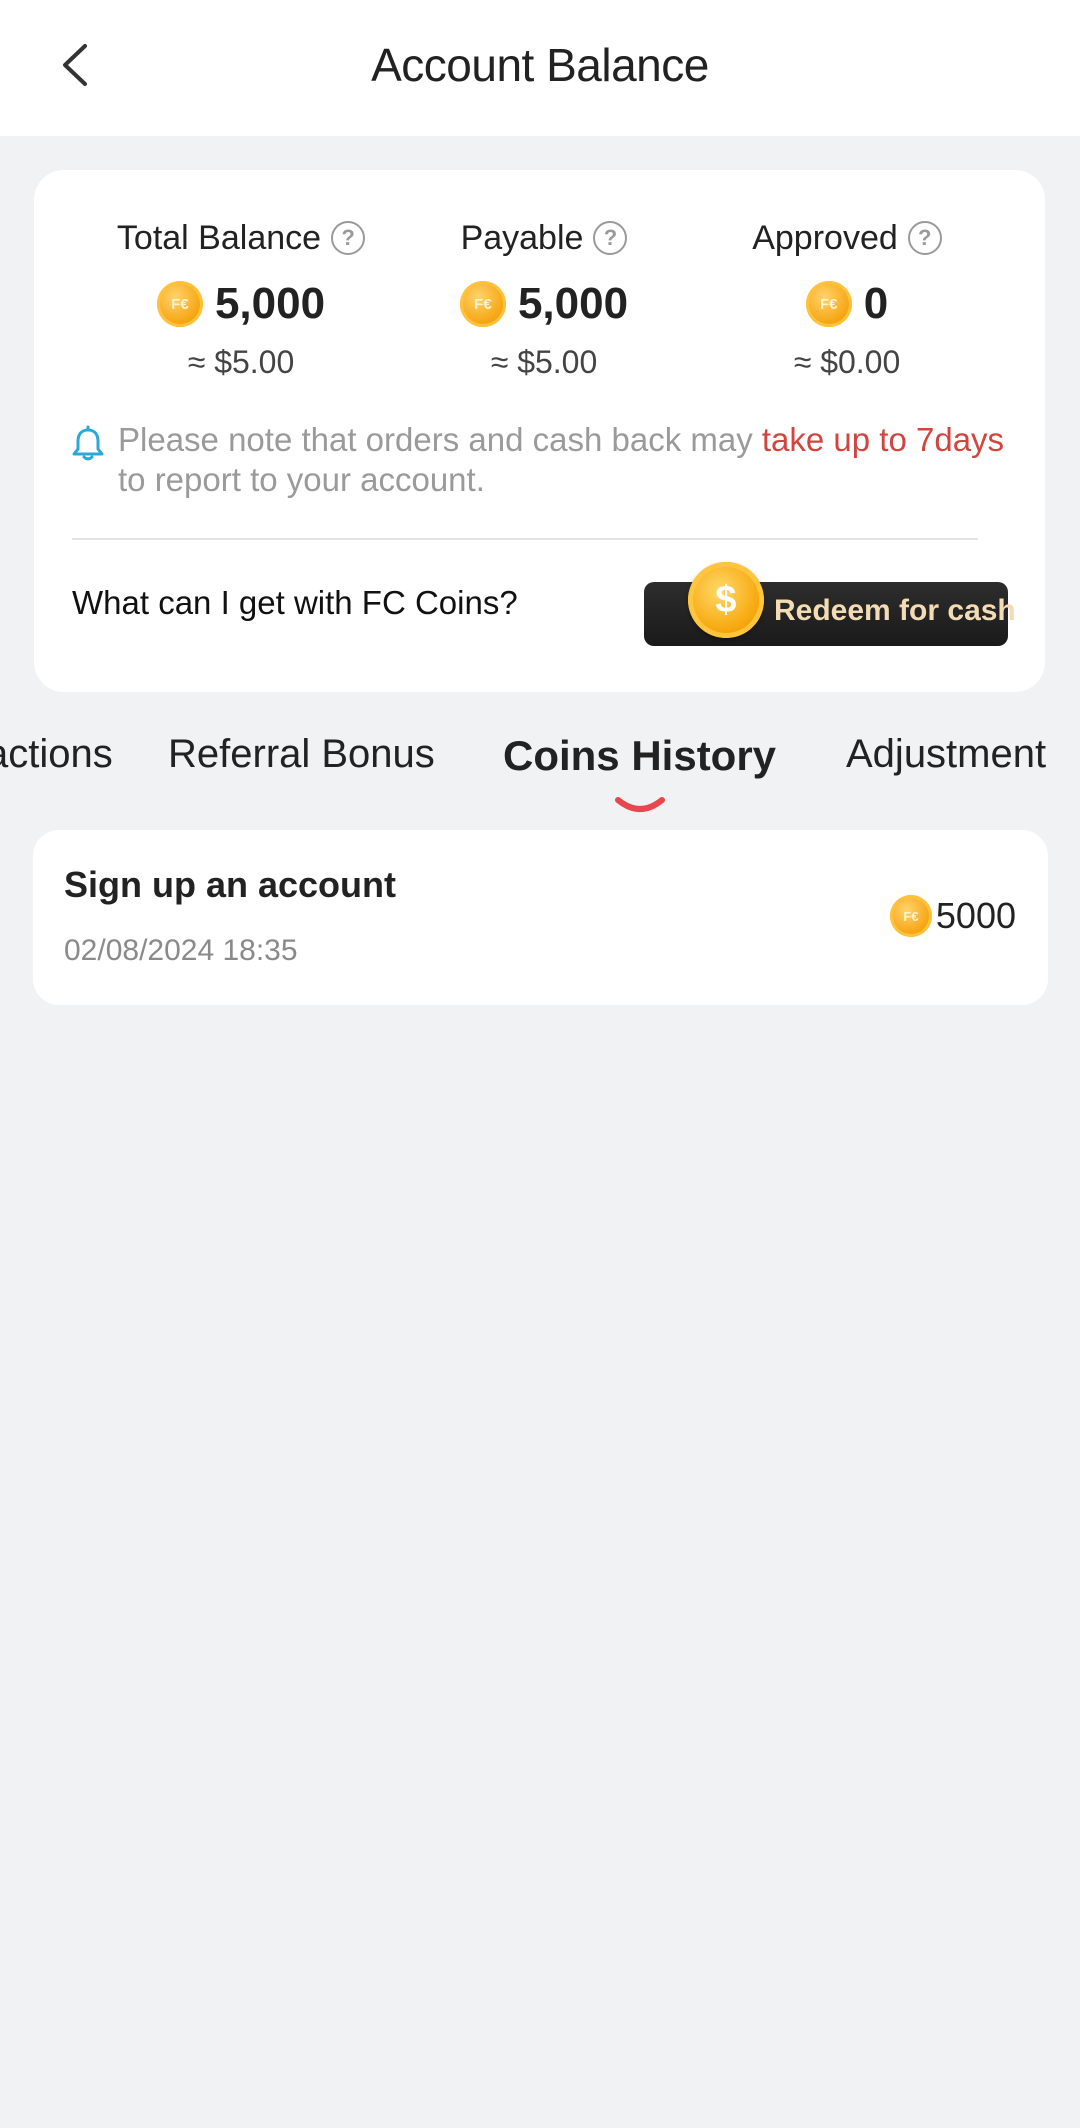  I want to click on payable-stat: Payable ? F€ 5,000 ≈ $5.00, so click(544, 297).